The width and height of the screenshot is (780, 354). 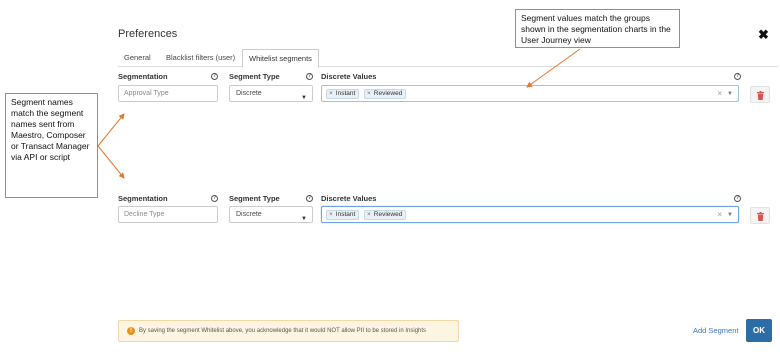 What do you see at coordinates (200, 58) in the screenshot?
I see `tab-blacklist-filters: Blacklist filters (user)` at bounding box center [200, 58].